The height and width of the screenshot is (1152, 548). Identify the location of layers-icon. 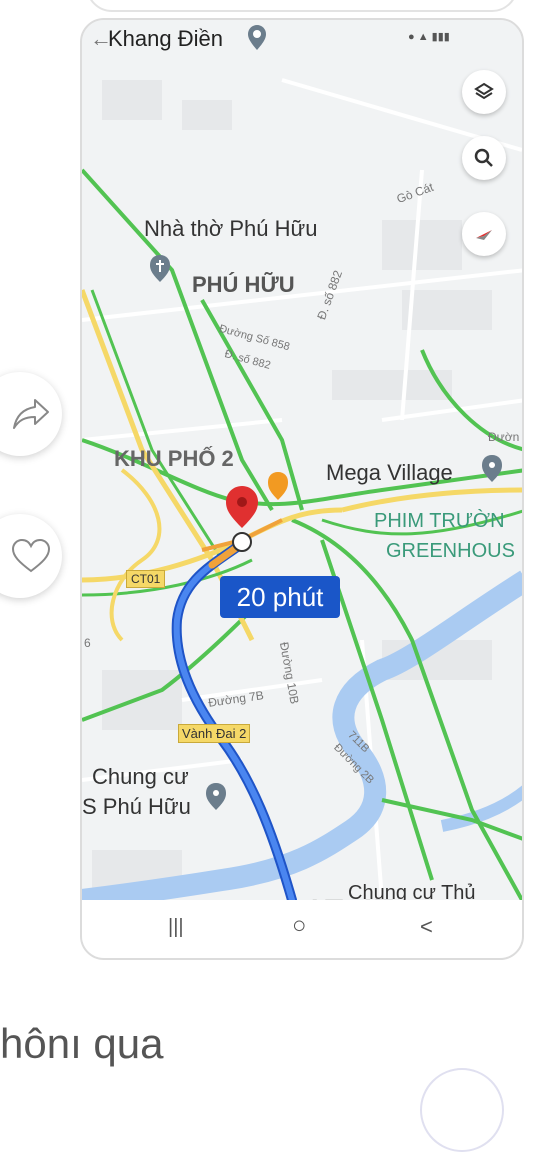
(484, 91).